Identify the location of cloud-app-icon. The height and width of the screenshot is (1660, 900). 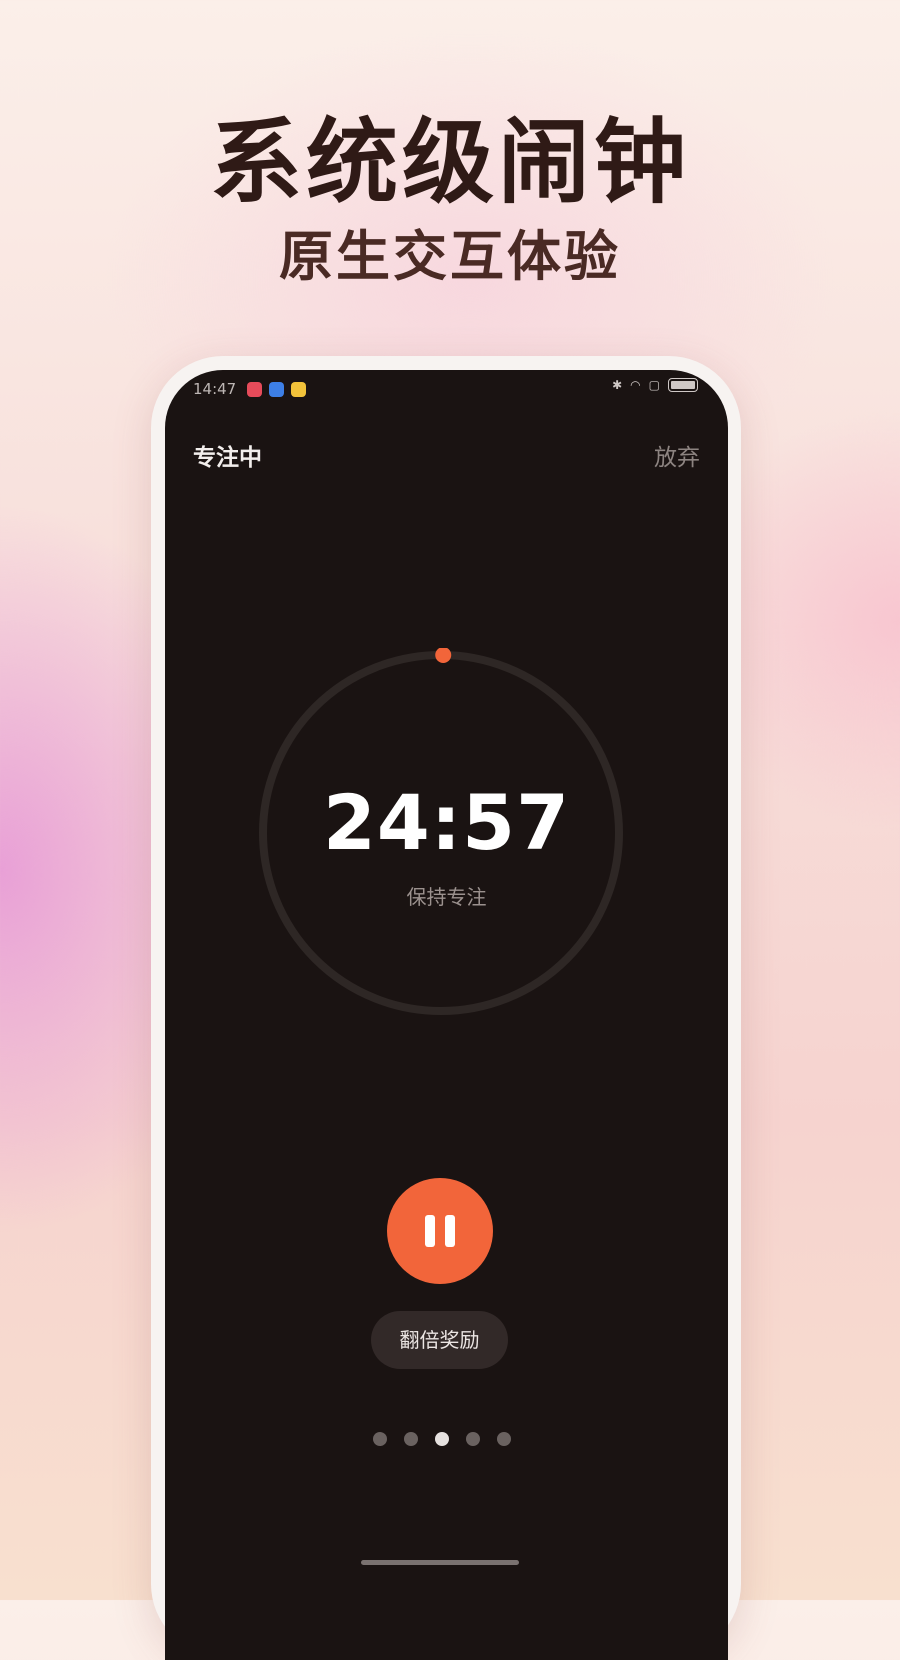
(276, 389).